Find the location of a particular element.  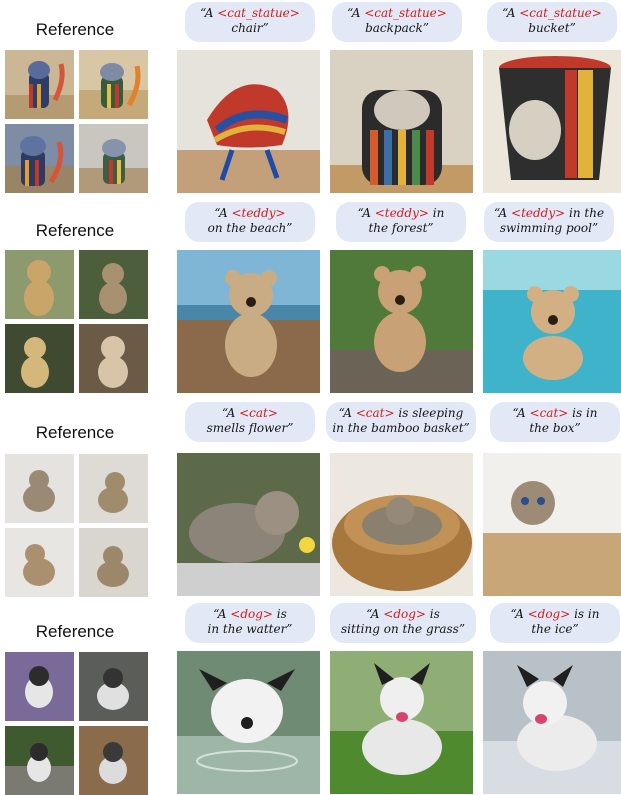

generated-image-dog-water is located at coordinates (248, 722).